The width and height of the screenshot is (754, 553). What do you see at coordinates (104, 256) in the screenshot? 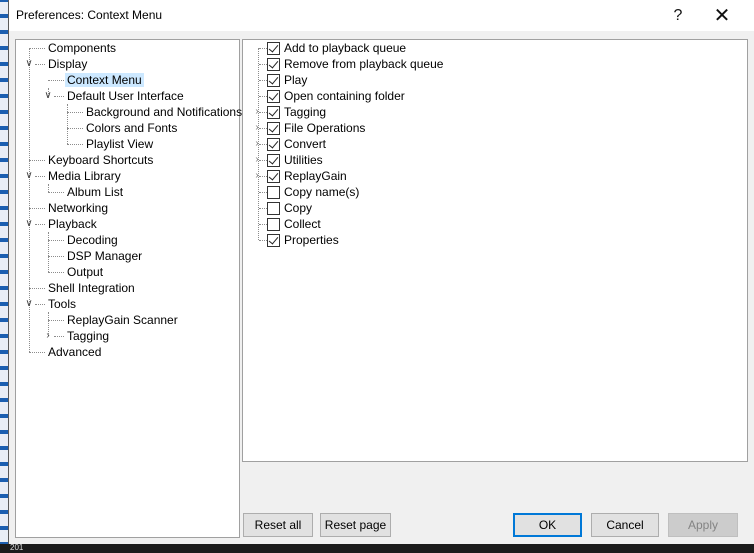
I see `tree-item-dsp-manager: DSP Manager` at bounding box center [104, 256].